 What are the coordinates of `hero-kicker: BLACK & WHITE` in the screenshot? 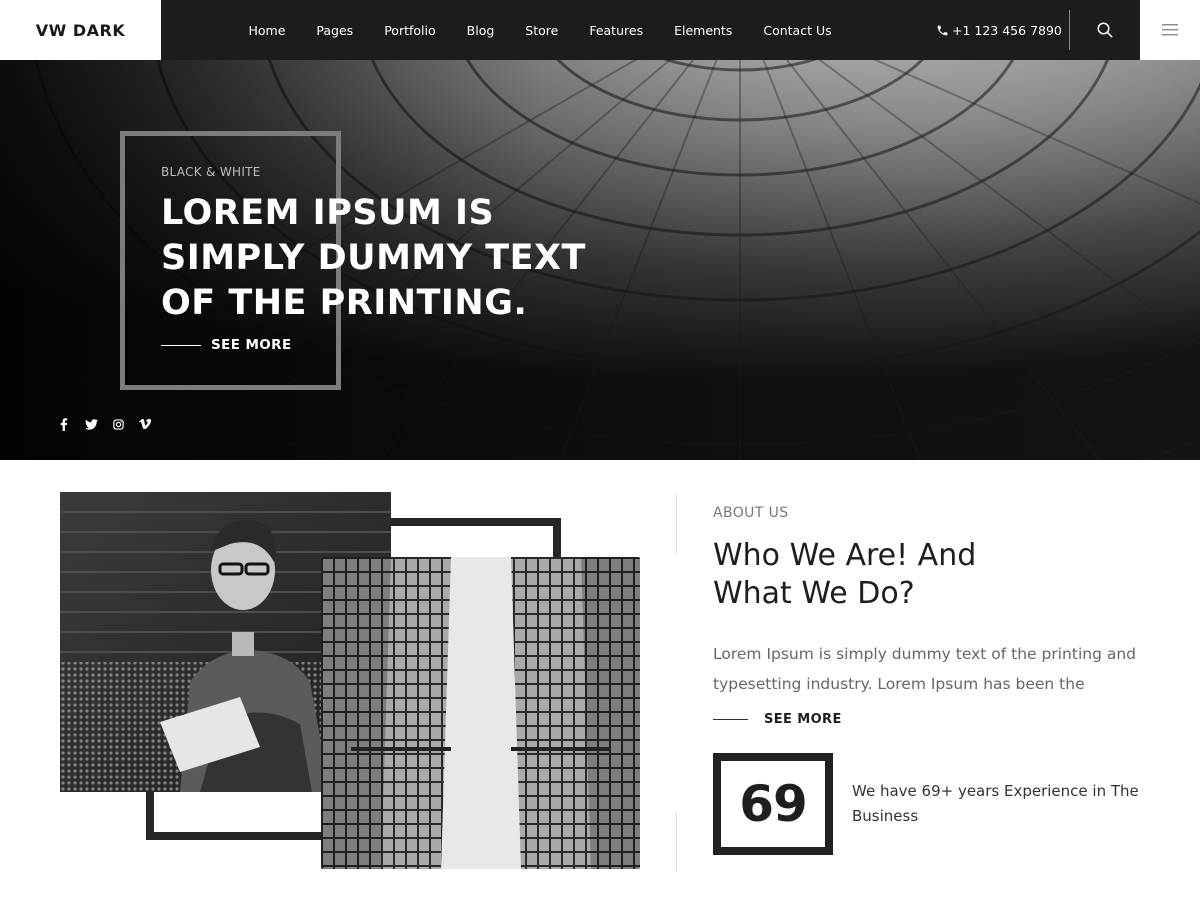 It's located at (211, 172).